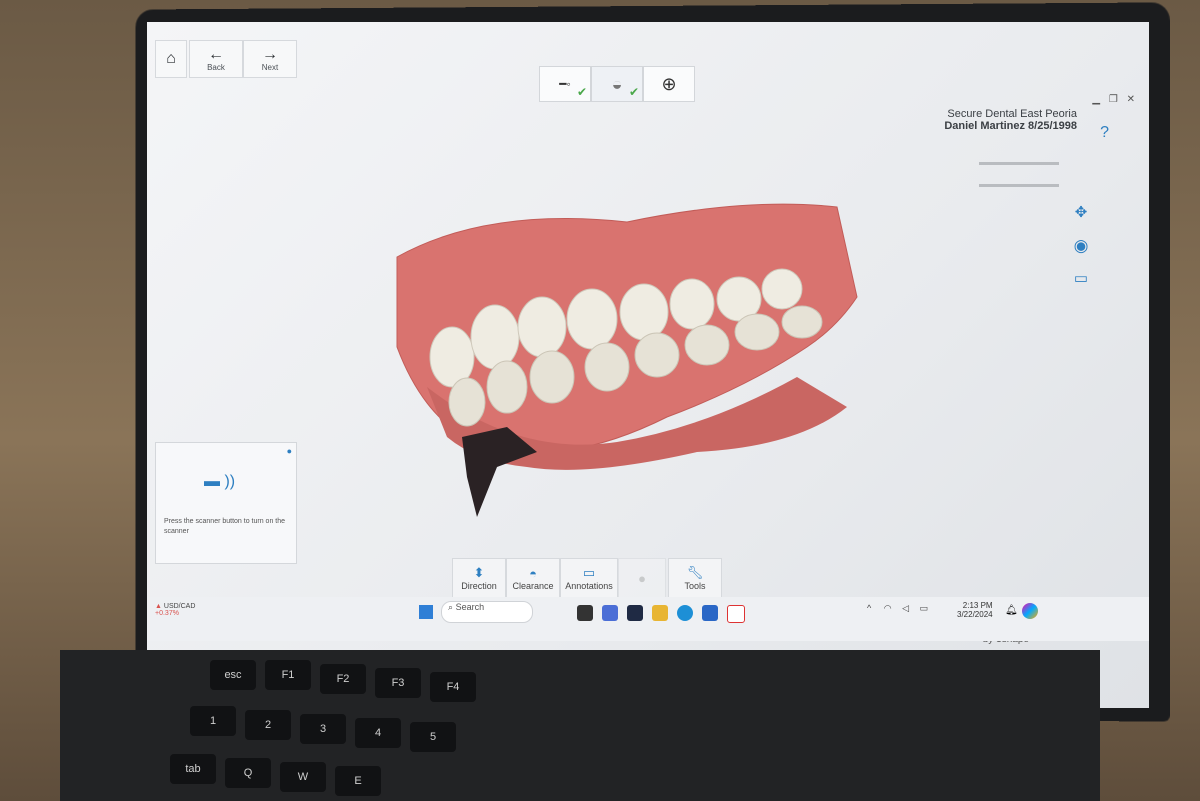 This screenshot has width=1200, height=801. What do you see at coordinates (487, 612) in the screenshot?
I see `search-box: ⌕ Search` at bounding box center [487, 612].